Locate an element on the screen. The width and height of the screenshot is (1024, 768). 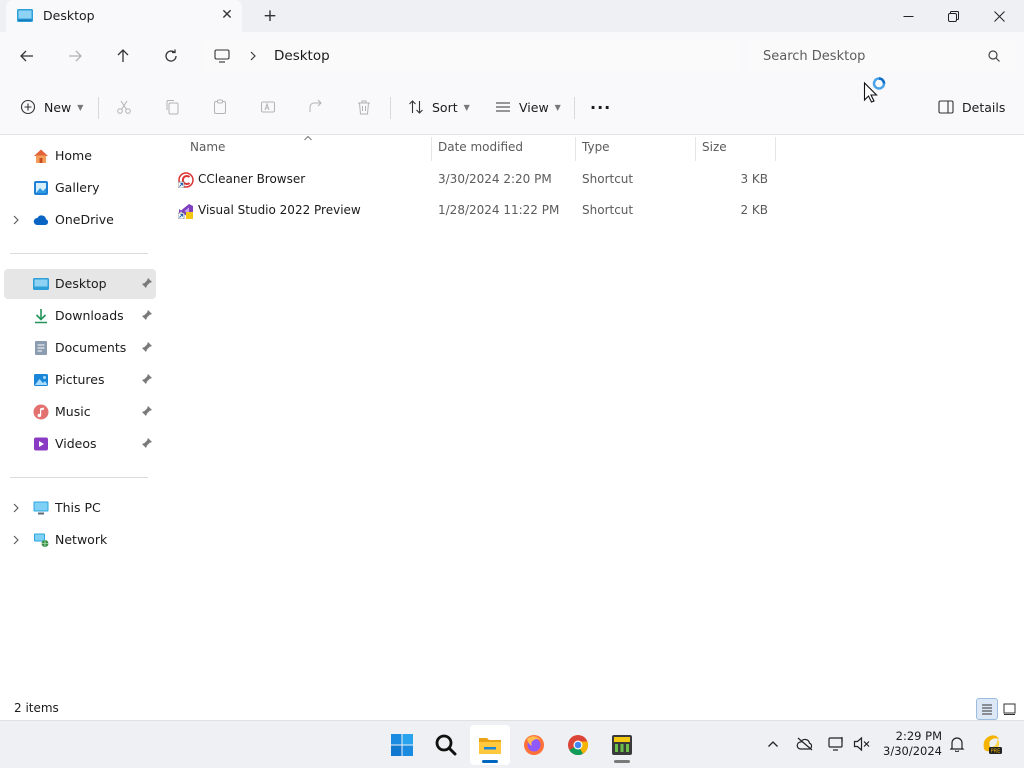
share-icon is located at coordinates (315, 105).